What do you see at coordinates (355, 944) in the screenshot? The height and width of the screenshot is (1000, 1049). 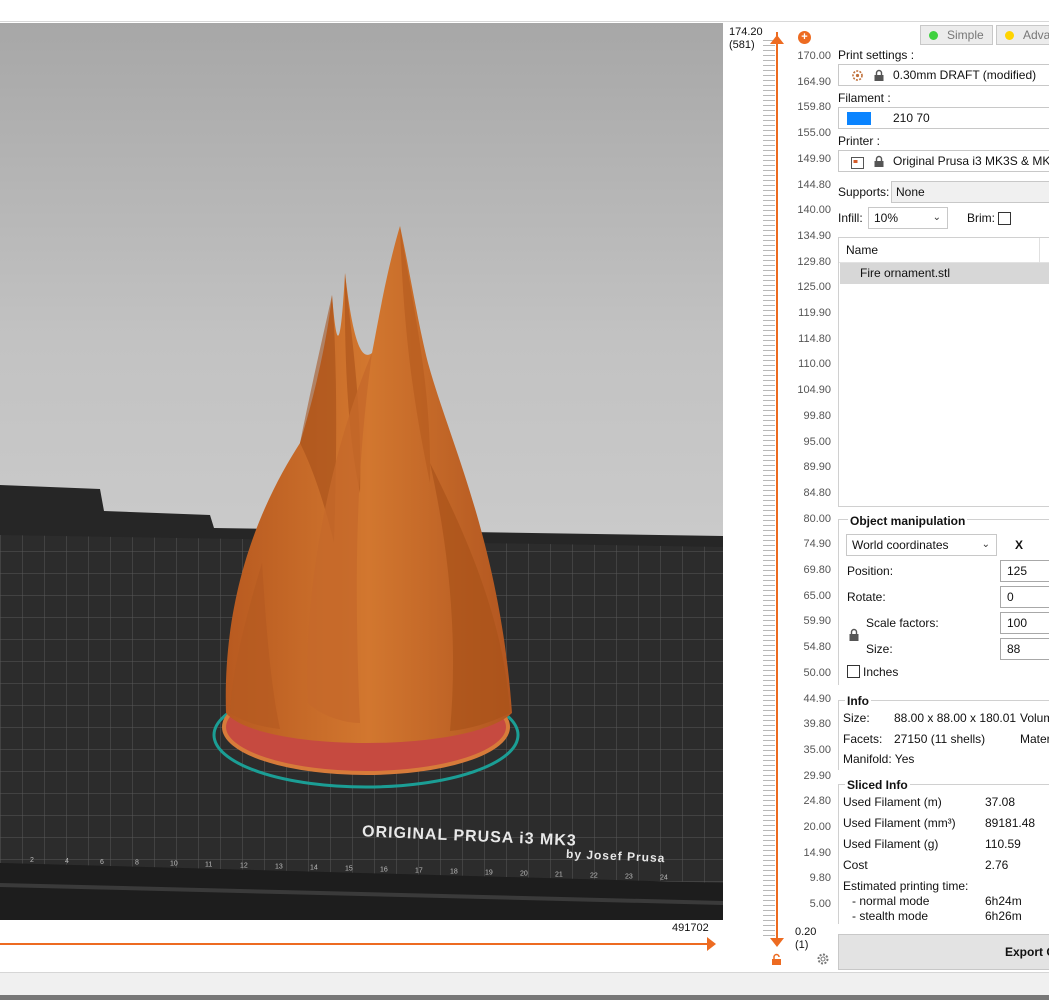 I see `horizontal-slider-track` at bounding box center [355, 944].